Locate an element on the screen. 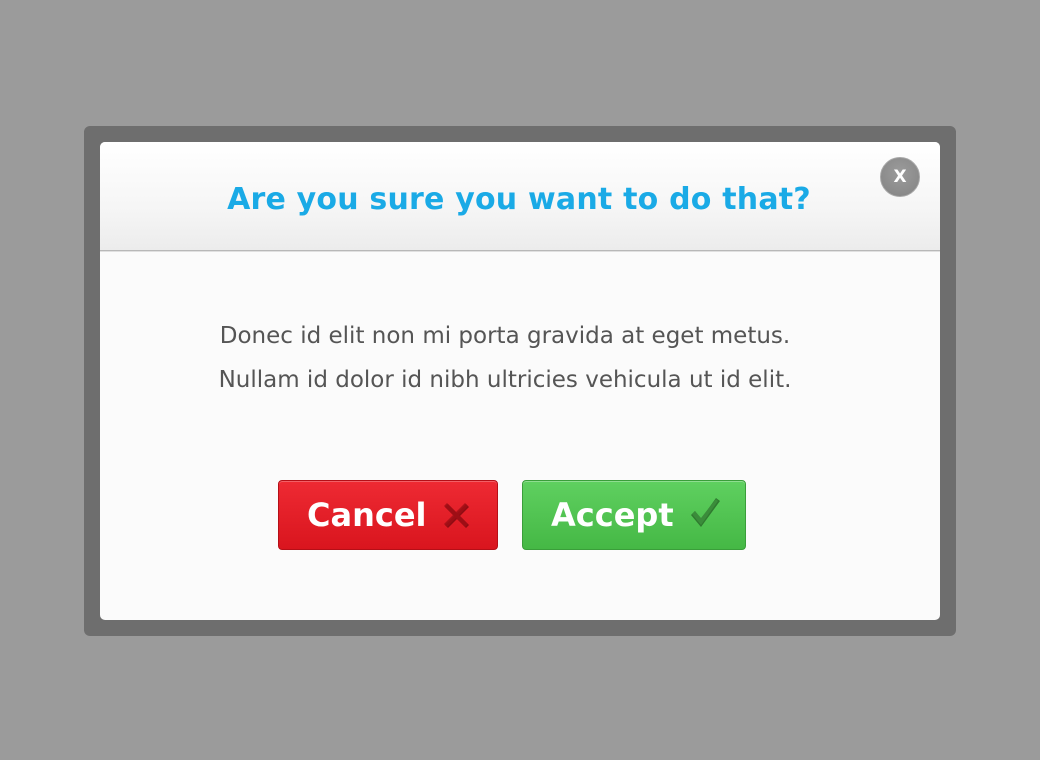 This screenshot has width=1040, height=760. dialog-title: Are you sure you want to do that? is located at coordinates (519, 199).